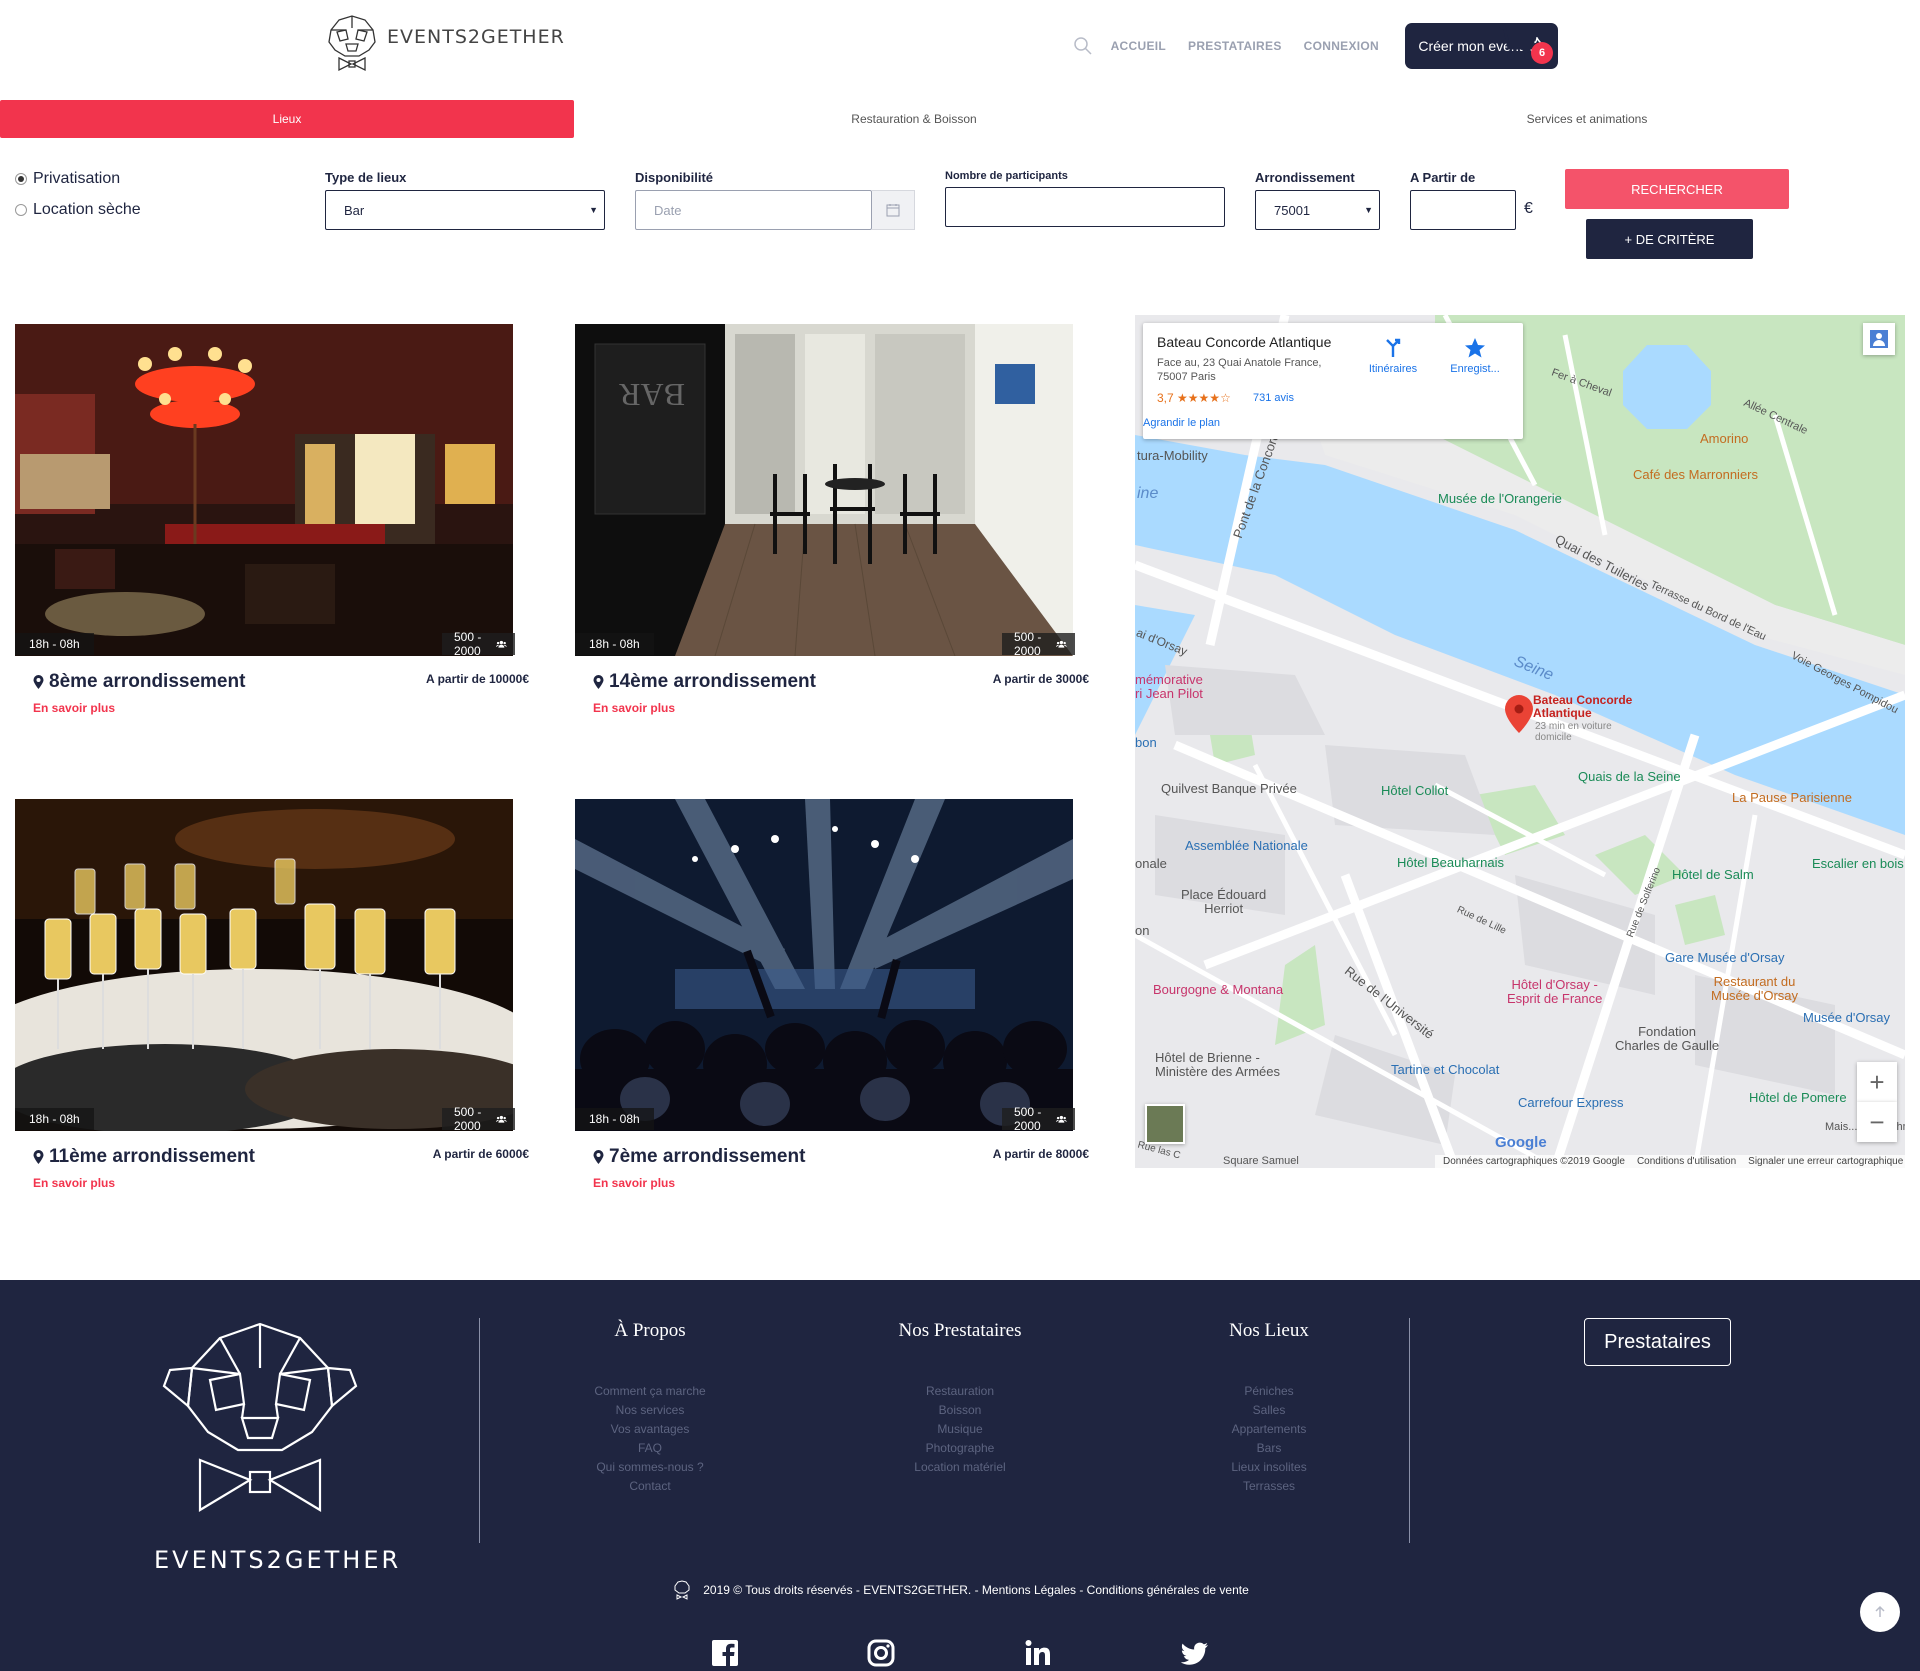 Image resolution: width=1920 pixels, height=1671 pixels. I want to click on arrondissement-select: 75001 ▼, so click(1317, 210).